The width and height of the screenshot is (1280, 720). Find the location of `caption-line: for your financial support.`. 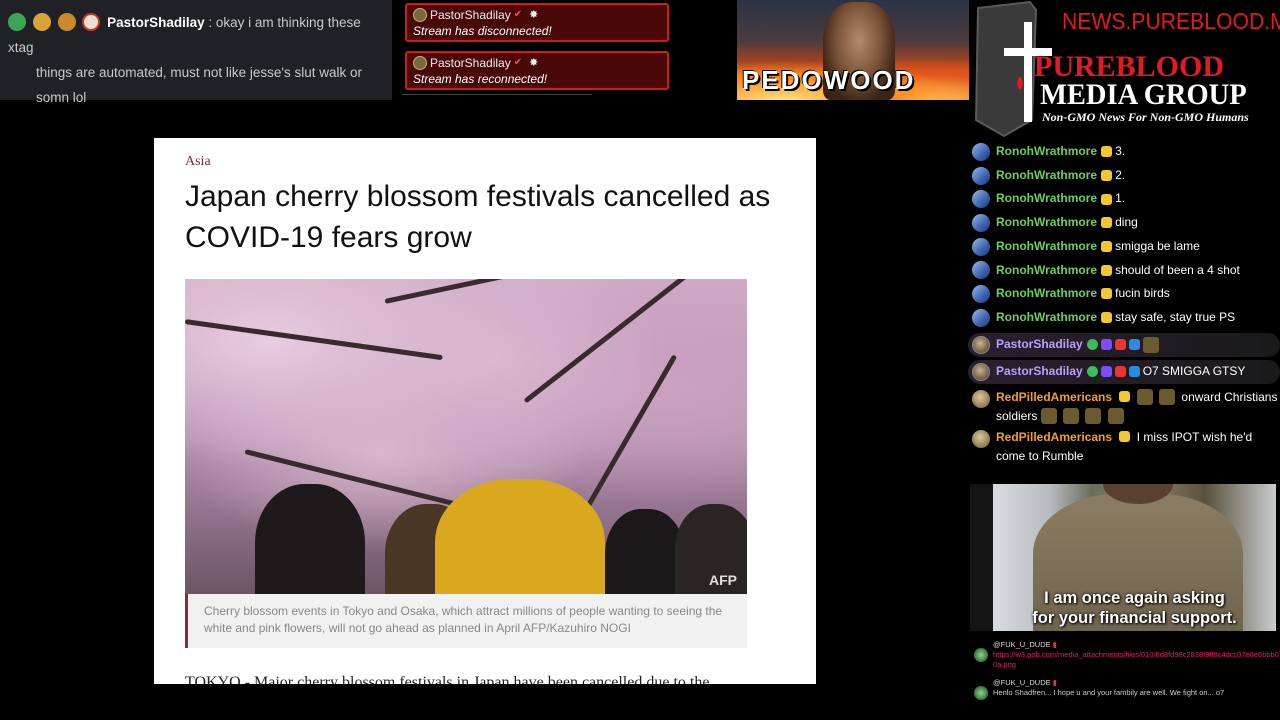

caption-line: for your financial support. is located at coordinates (1134, 618).